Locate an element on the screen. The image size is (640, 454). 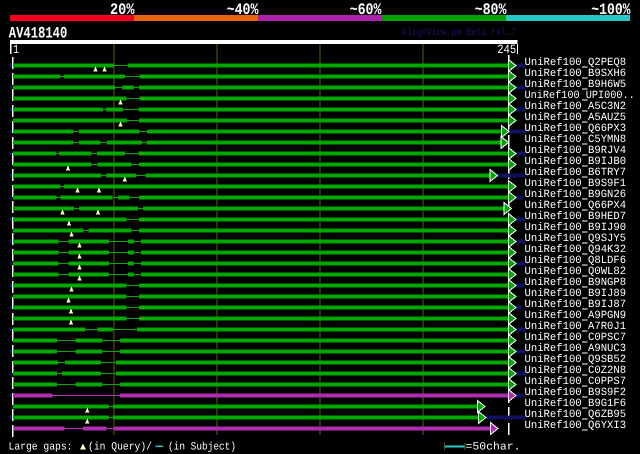
svg-text: AlignView.pm Beta rel.7 is located at coordinates (459, 33).